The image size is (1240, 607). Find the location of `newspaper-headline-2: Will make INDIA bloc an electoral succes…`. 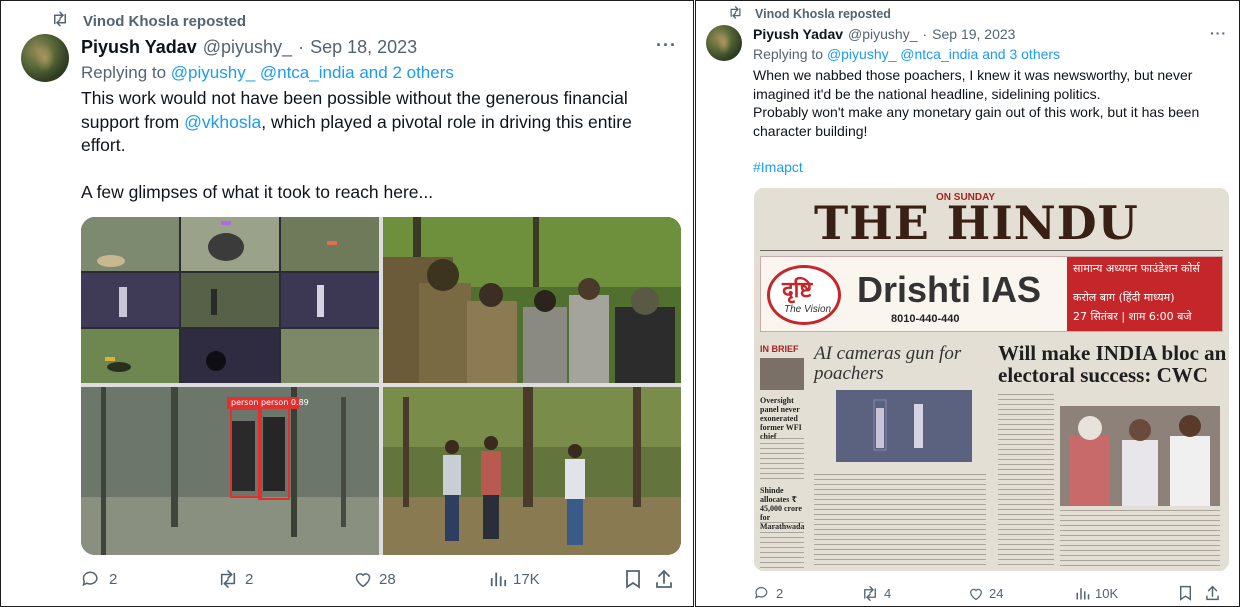

newspaper-headline-2: Will make INDIA bloc an electoral succes… is located at coordinates (1112, 364).